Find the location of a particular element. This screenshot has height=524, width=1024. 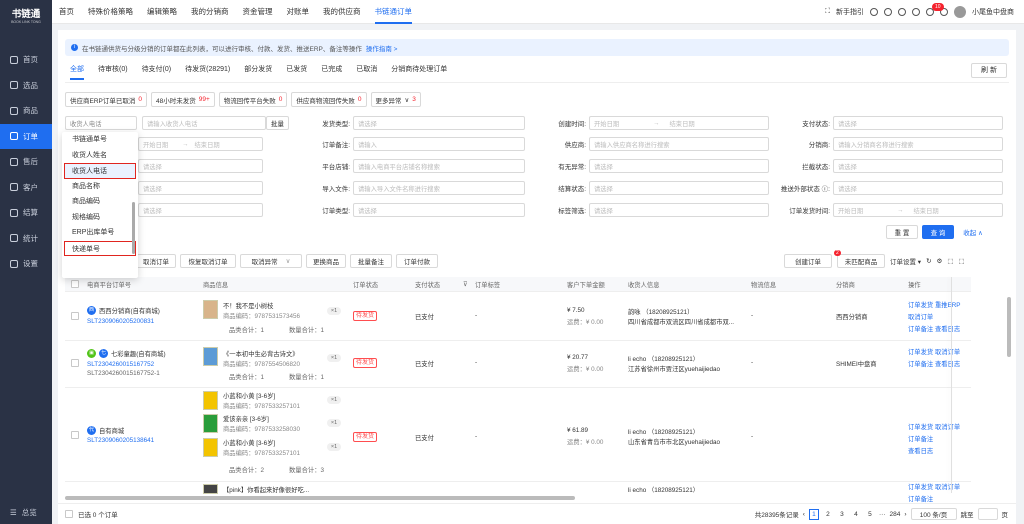

option-slt-number: 书链通单号 is located at coordinates (100, 140).